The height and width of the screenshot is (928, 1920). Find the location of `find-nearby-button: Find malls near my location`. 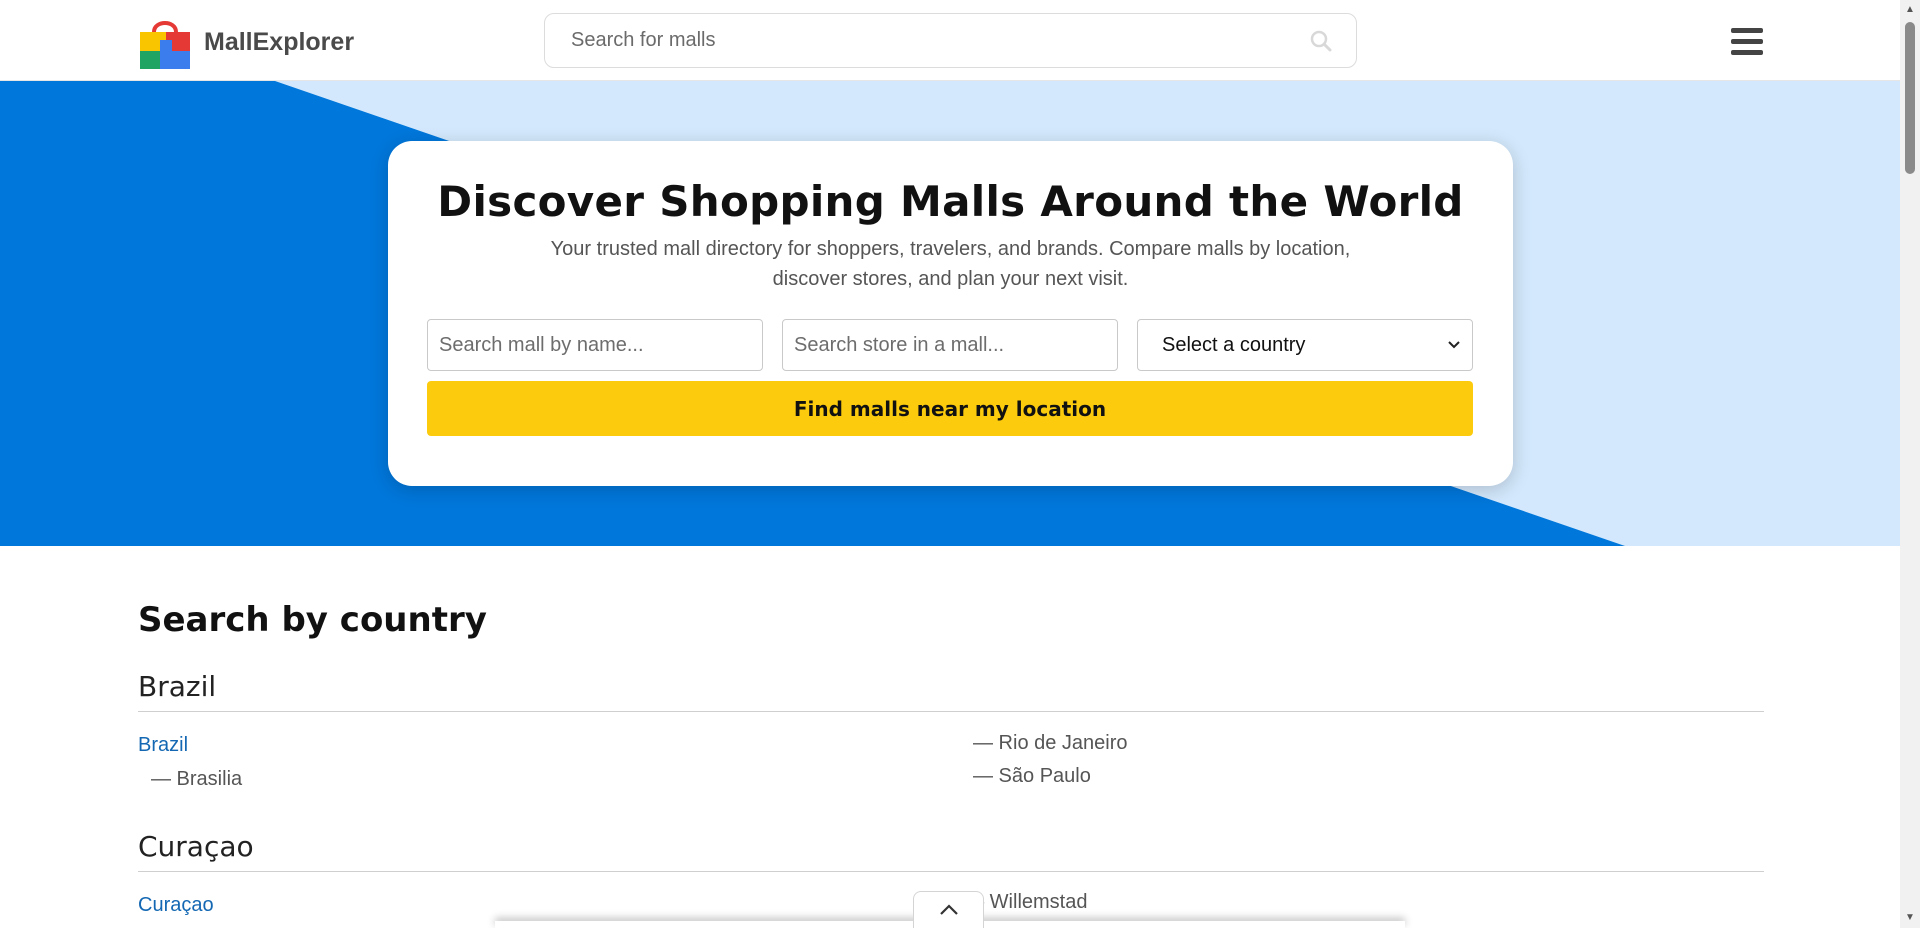

find-nearby-button: Find malls near my location is located at coordinates (950, 408).